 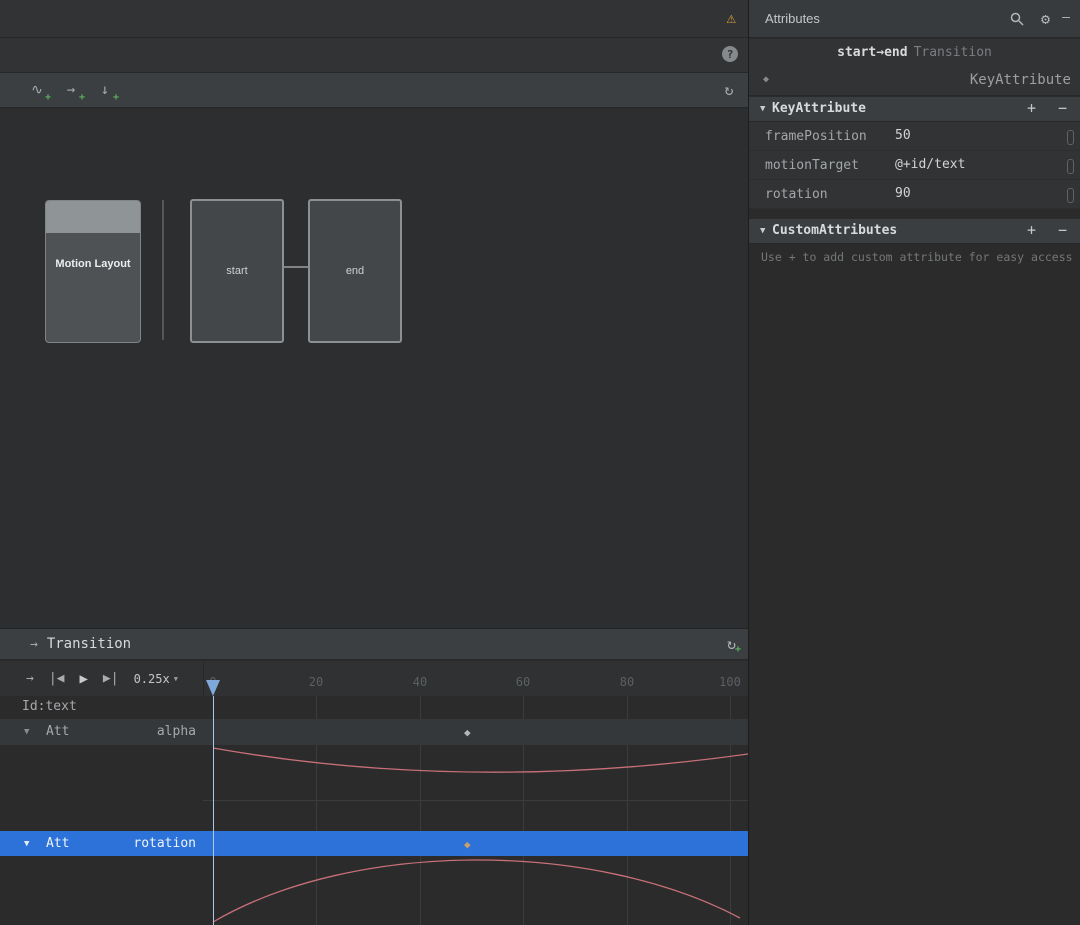 I want to click on attribute-key: framePosition, so click(x=816, y=136).